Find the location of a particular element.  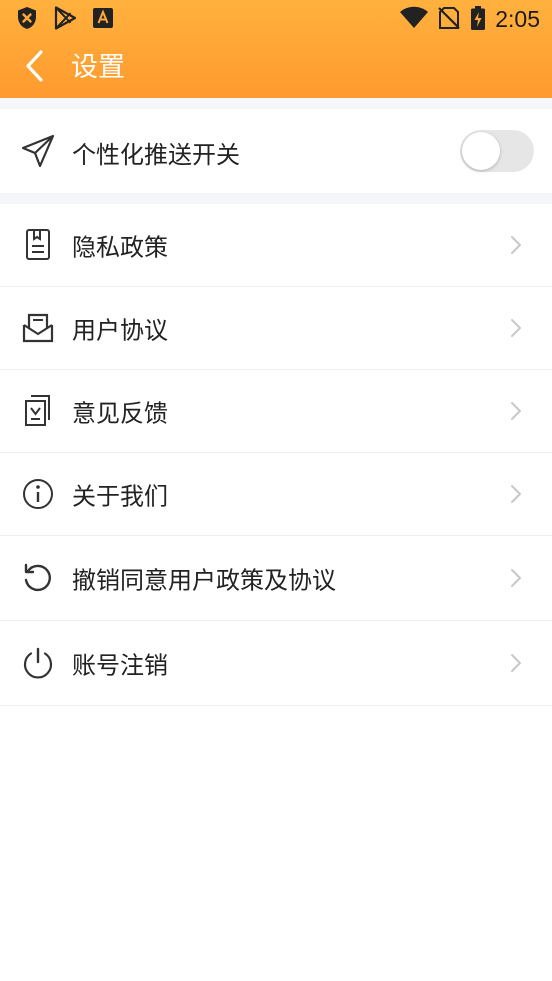

menu-item-delete-account: 账号注销 is located at coordinates (276, 663).